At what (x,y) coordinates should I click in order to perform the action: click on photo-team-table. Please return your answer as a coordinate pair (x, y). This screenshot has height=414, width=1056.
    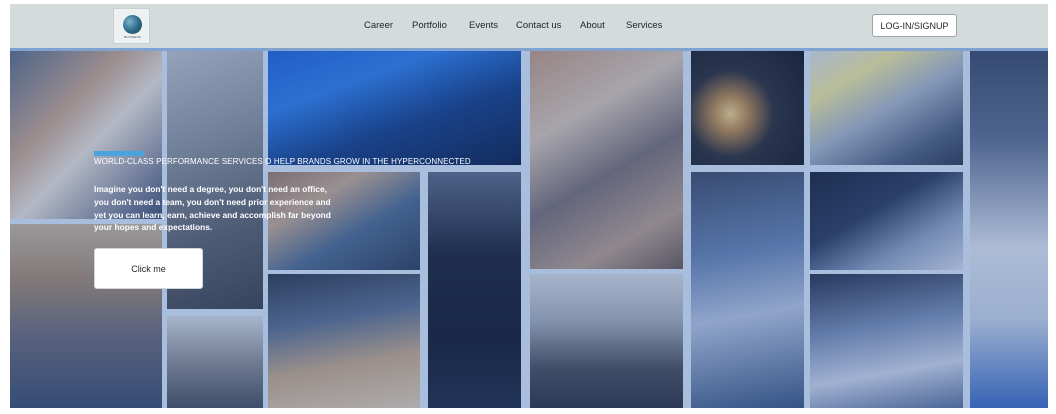
    Looking at the image, I should click on (344, 341).